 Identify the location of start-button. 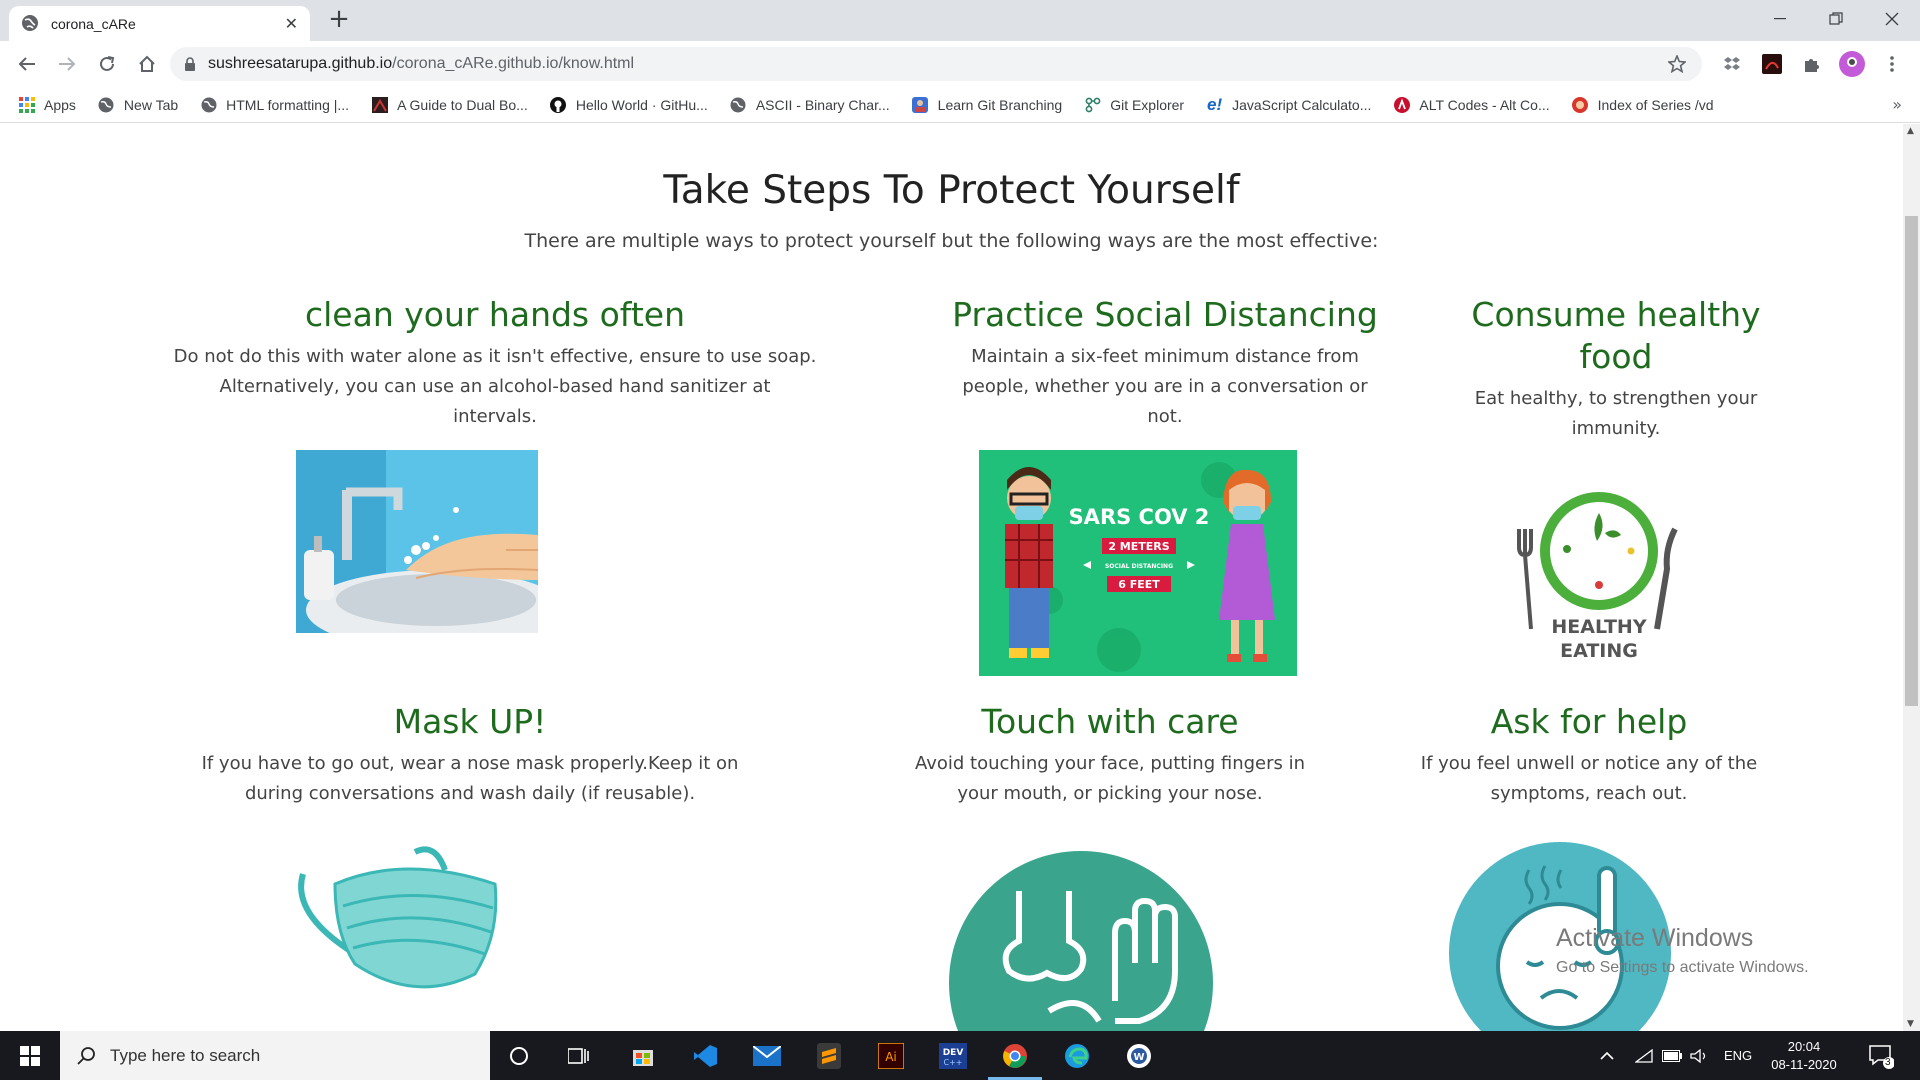
(30, 1055).